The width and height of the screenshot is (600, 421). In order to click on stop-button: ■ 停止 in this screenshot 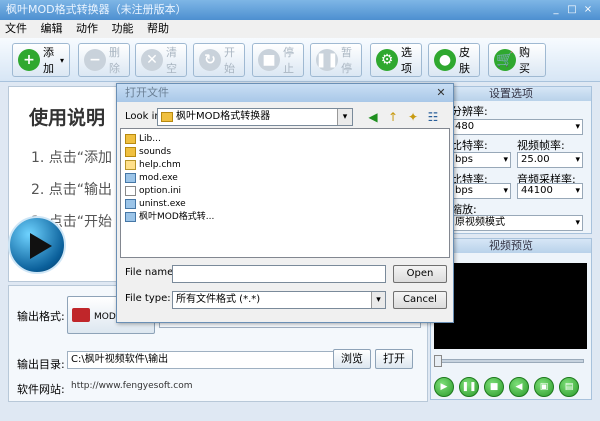, I will do `click(278, 60)`.